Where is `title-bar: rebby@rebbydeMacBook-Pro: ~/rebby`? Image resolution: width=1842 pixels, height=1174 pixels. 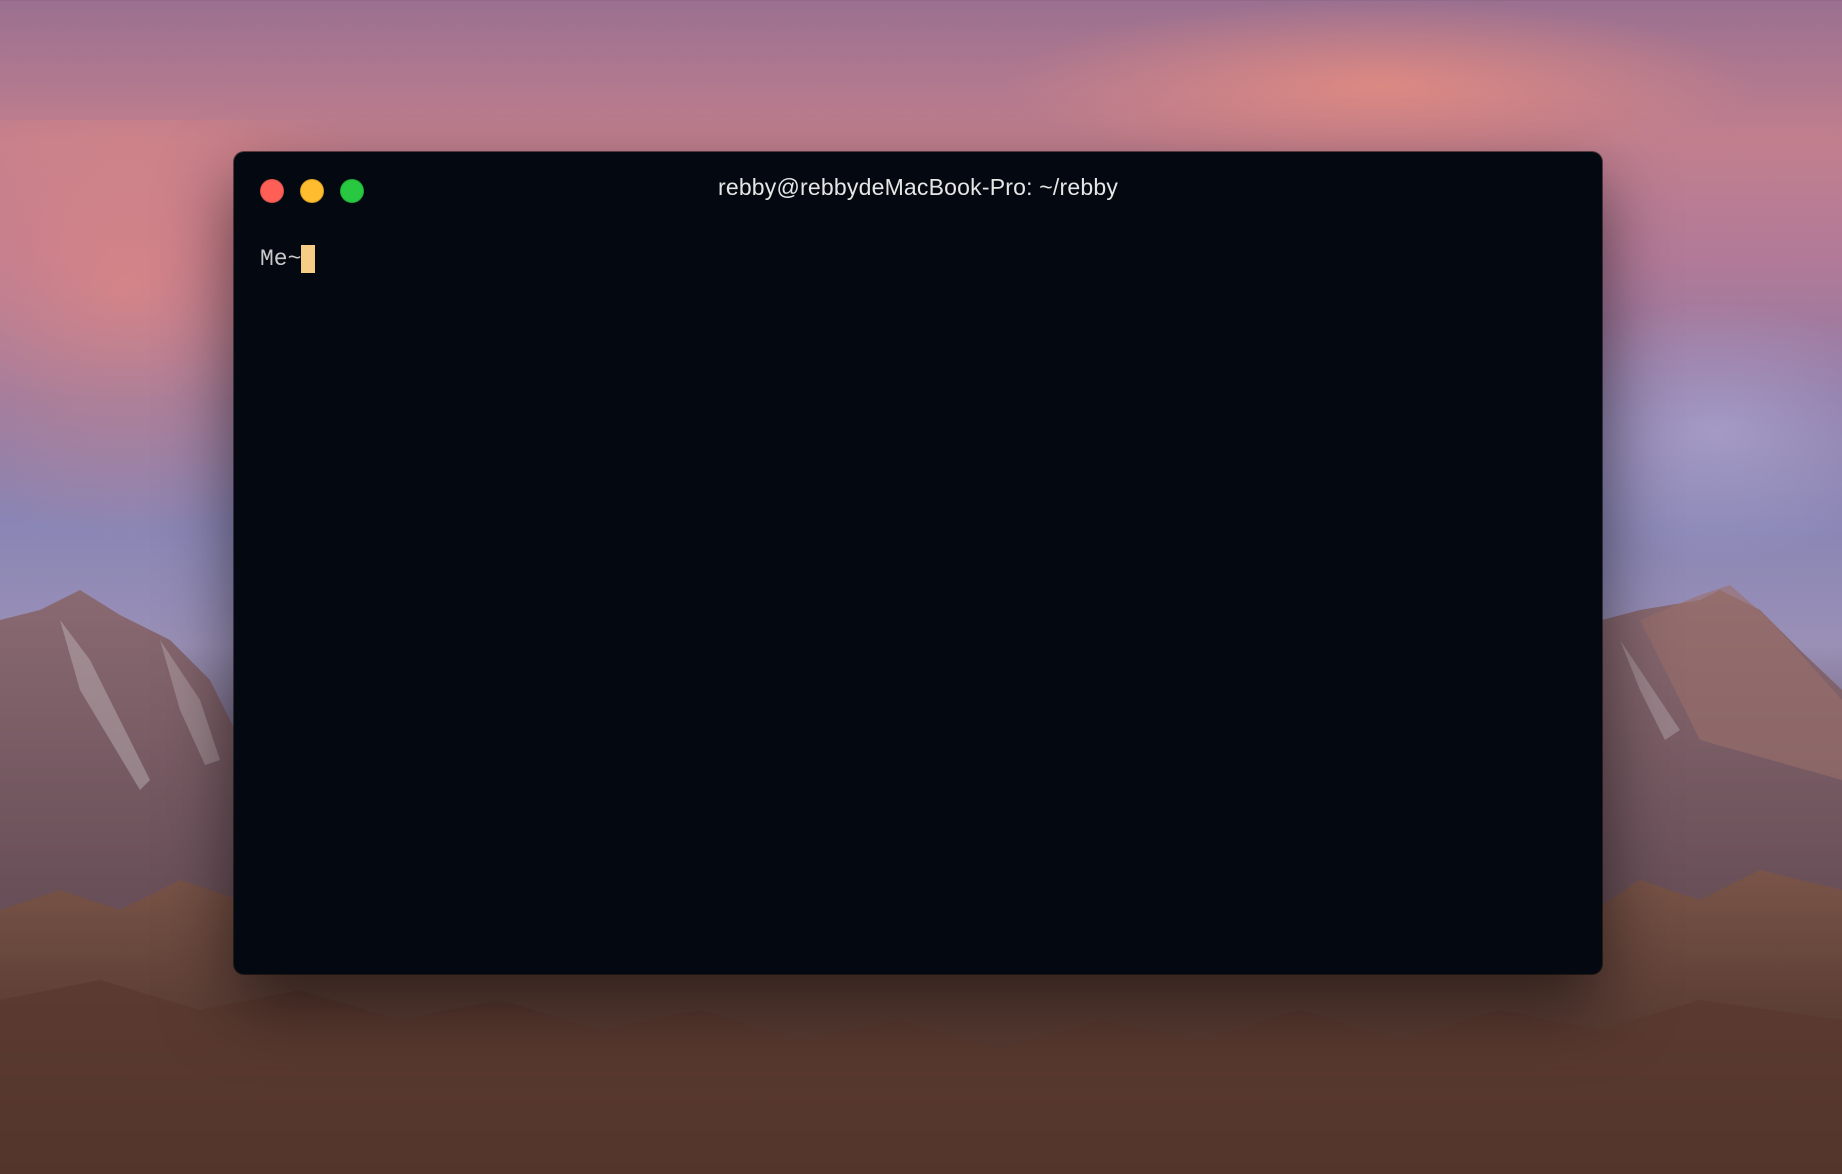
title-bar: rebby@rebbydeMacBook-Pro: ~/rebby is located at coordinates (918, 188).